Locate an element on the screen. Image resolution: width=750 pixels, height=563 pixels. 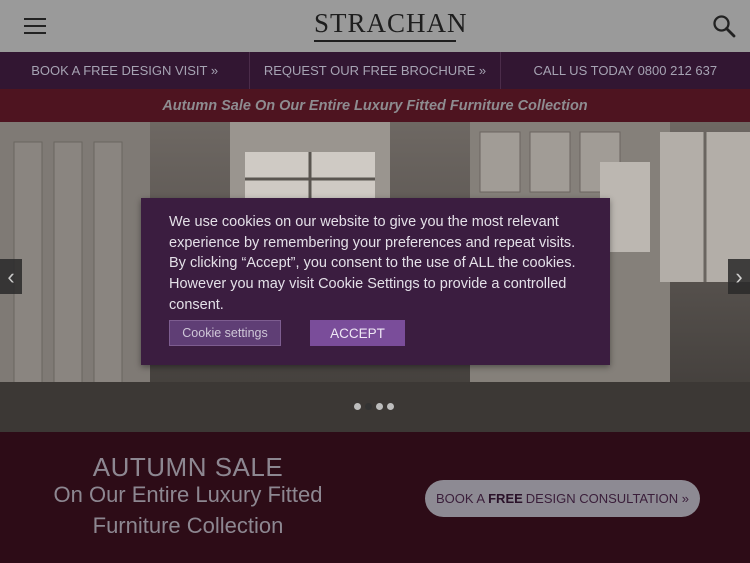
chevron-right-icon: › is located at coordinates (739, 276).